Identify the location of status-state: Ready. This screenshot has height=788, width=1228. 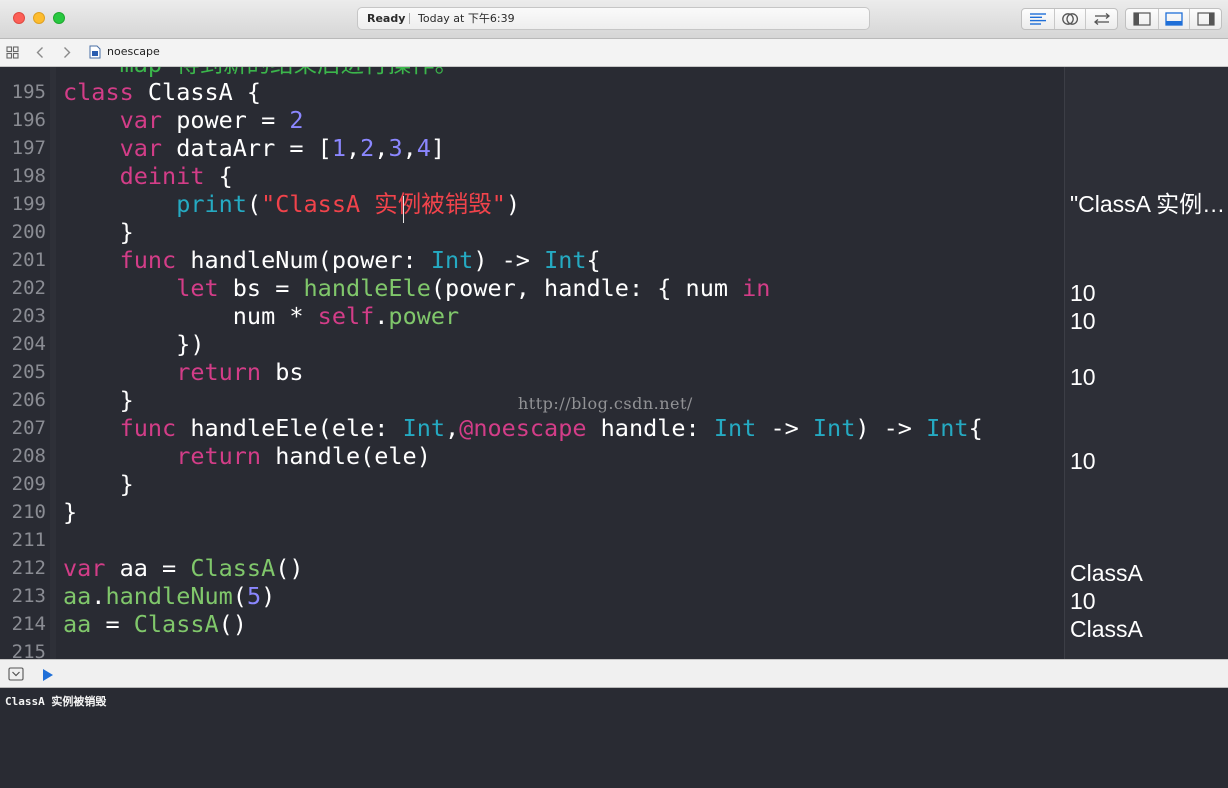
(386, 18).